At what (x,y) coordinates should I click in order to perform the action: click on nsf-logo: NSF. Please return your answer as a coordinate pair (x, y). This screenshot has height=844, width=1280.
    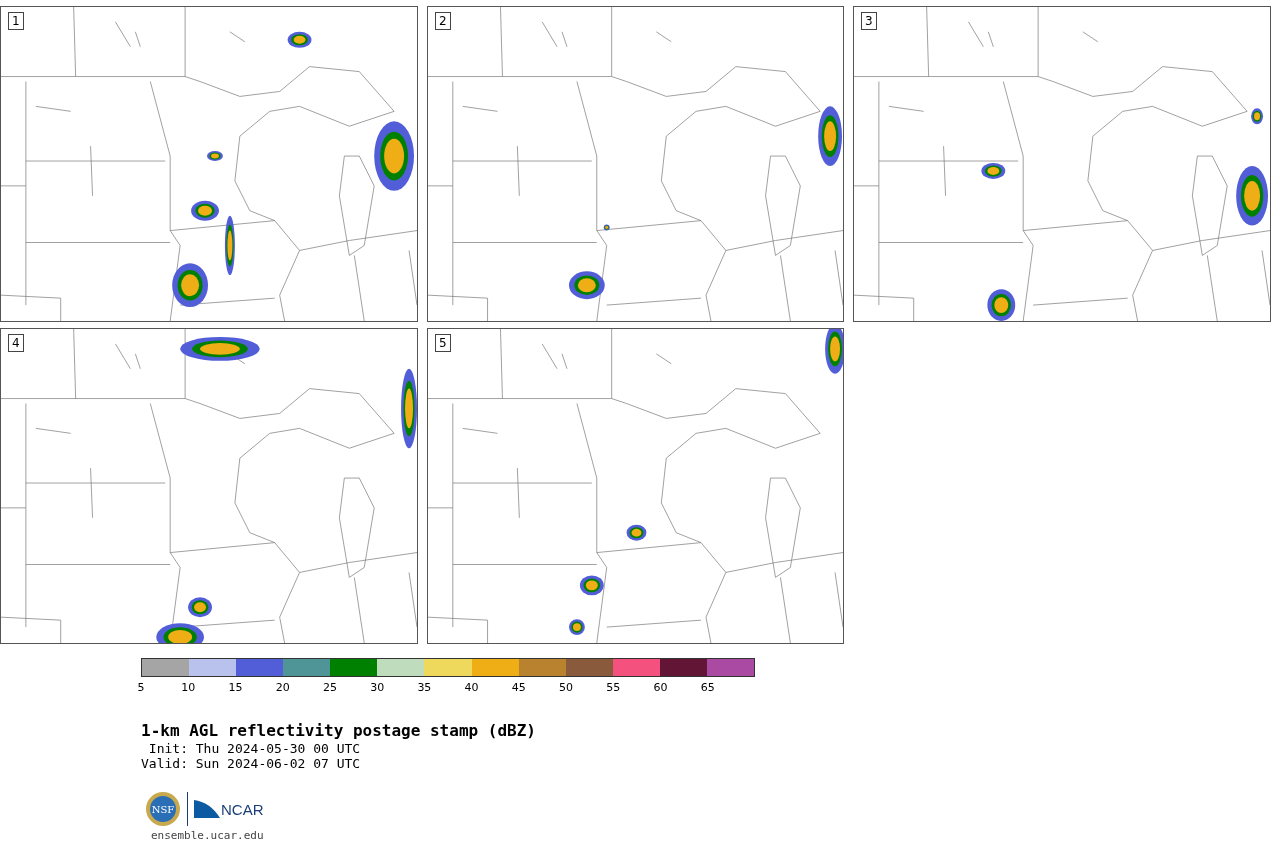
    Looking at the image, I should click on (163, 809).